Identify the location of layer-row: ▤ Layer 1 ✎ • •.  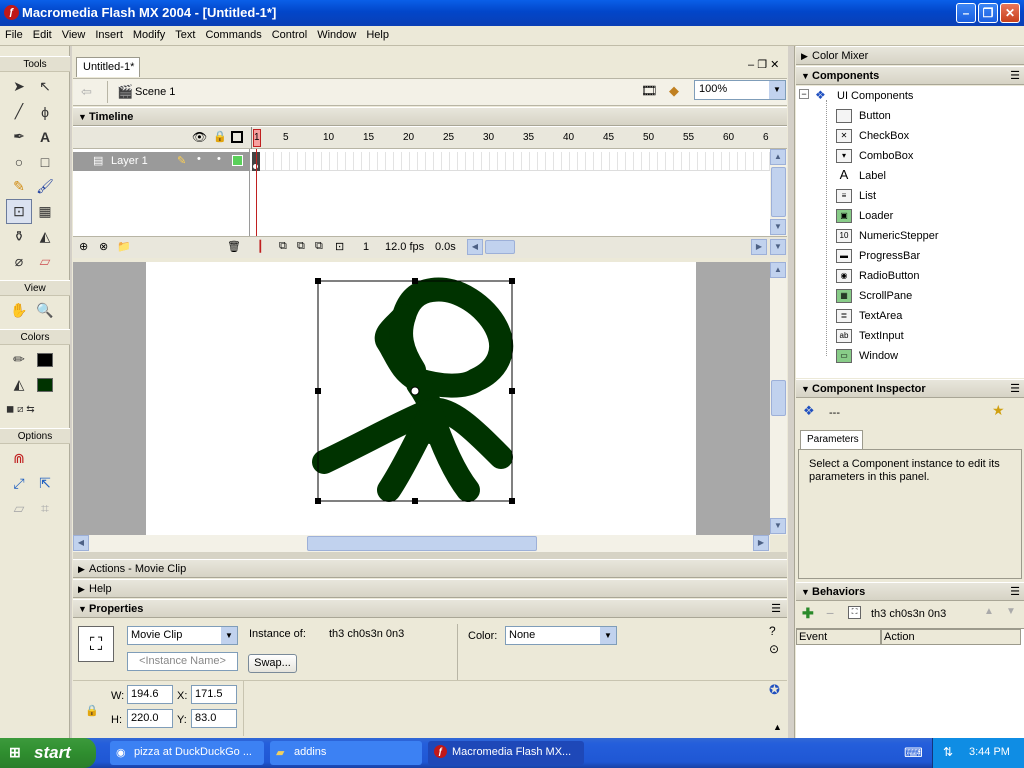
(161, 161).